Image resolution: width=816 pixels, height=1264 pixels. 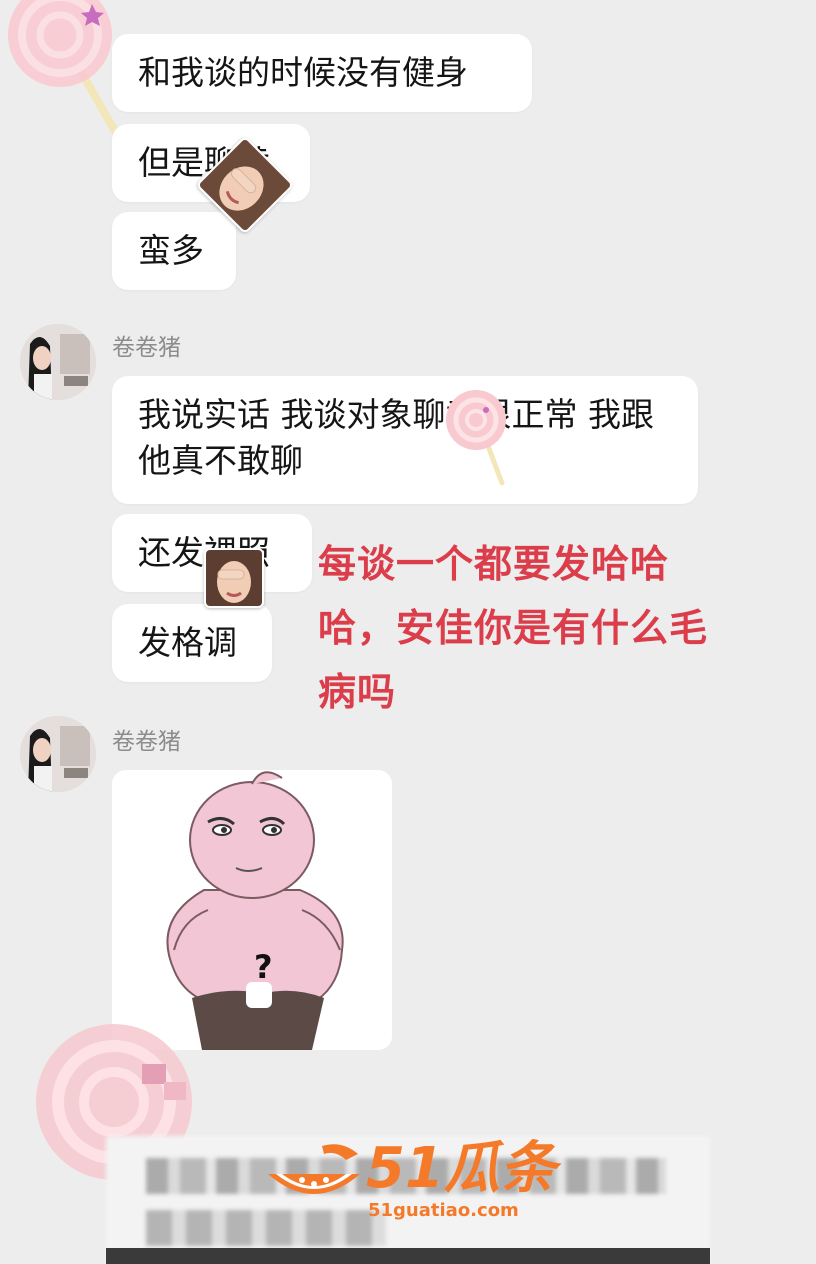 What do you see at coordinates (461, 1168) in the screenshot?
I see `watermark-brand: 51瓜条` at bounding box center [461, 1168].